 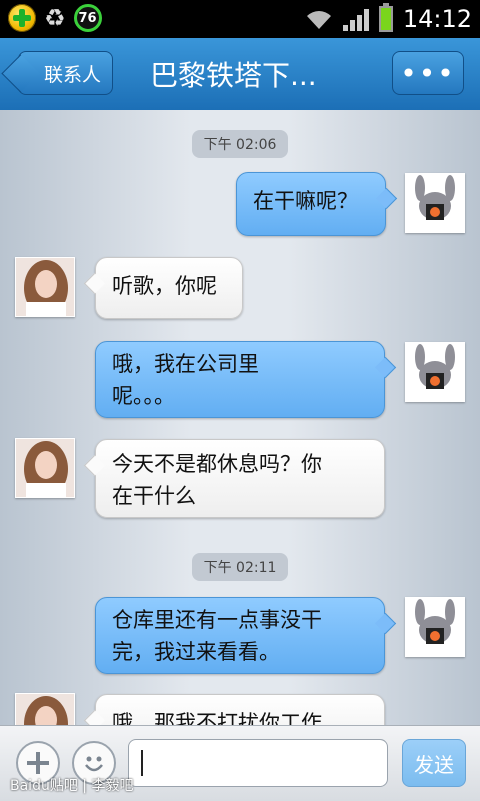 I want to click on message-bubble-outgoing: 哦，我在公司里 呢。。。, so click(x=240, y=379).